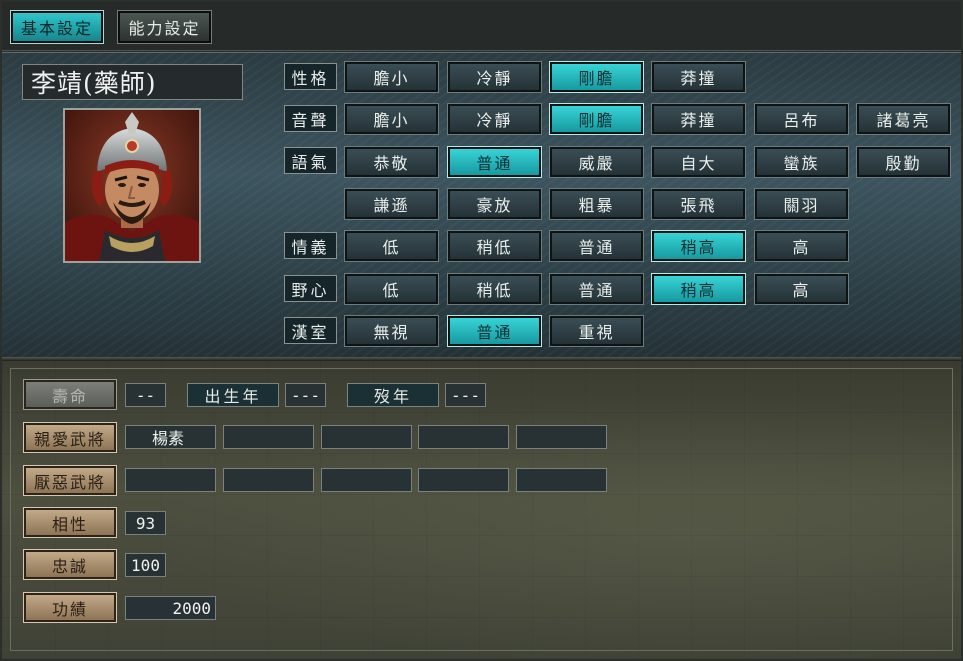 The image size is (963, 661). What do you see at coordinates (70, 437) in the screenshot?
I see `liked-officers-button: 親愛武將` at bounding box center [70, 437].